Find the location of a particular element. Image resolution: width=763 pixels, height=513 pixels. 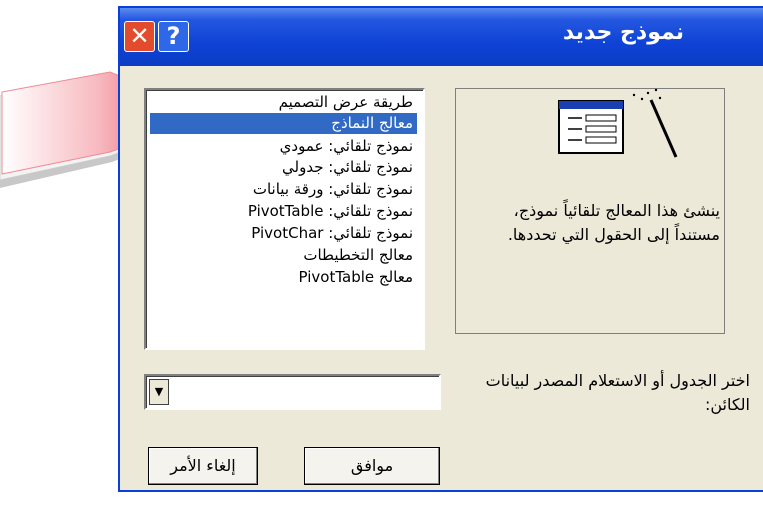

close-button: ✕ is located at coordinates (139, 36).